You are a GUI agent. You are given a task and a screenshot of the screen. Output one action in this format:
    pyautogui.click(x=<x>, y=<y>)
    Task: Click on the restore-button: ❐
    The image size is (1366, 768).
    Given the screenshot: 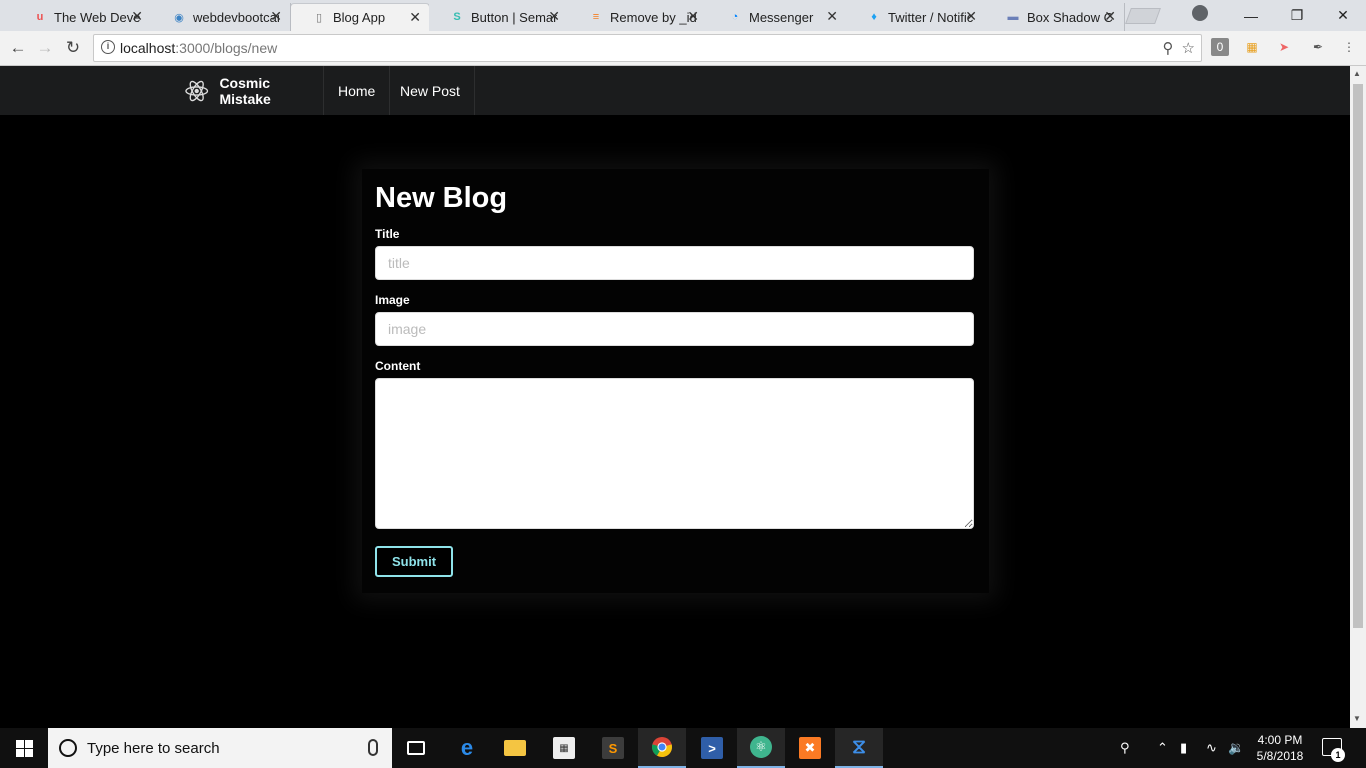 What is the action you would take?
    pyautogui.click(x=1297, y=15)
    